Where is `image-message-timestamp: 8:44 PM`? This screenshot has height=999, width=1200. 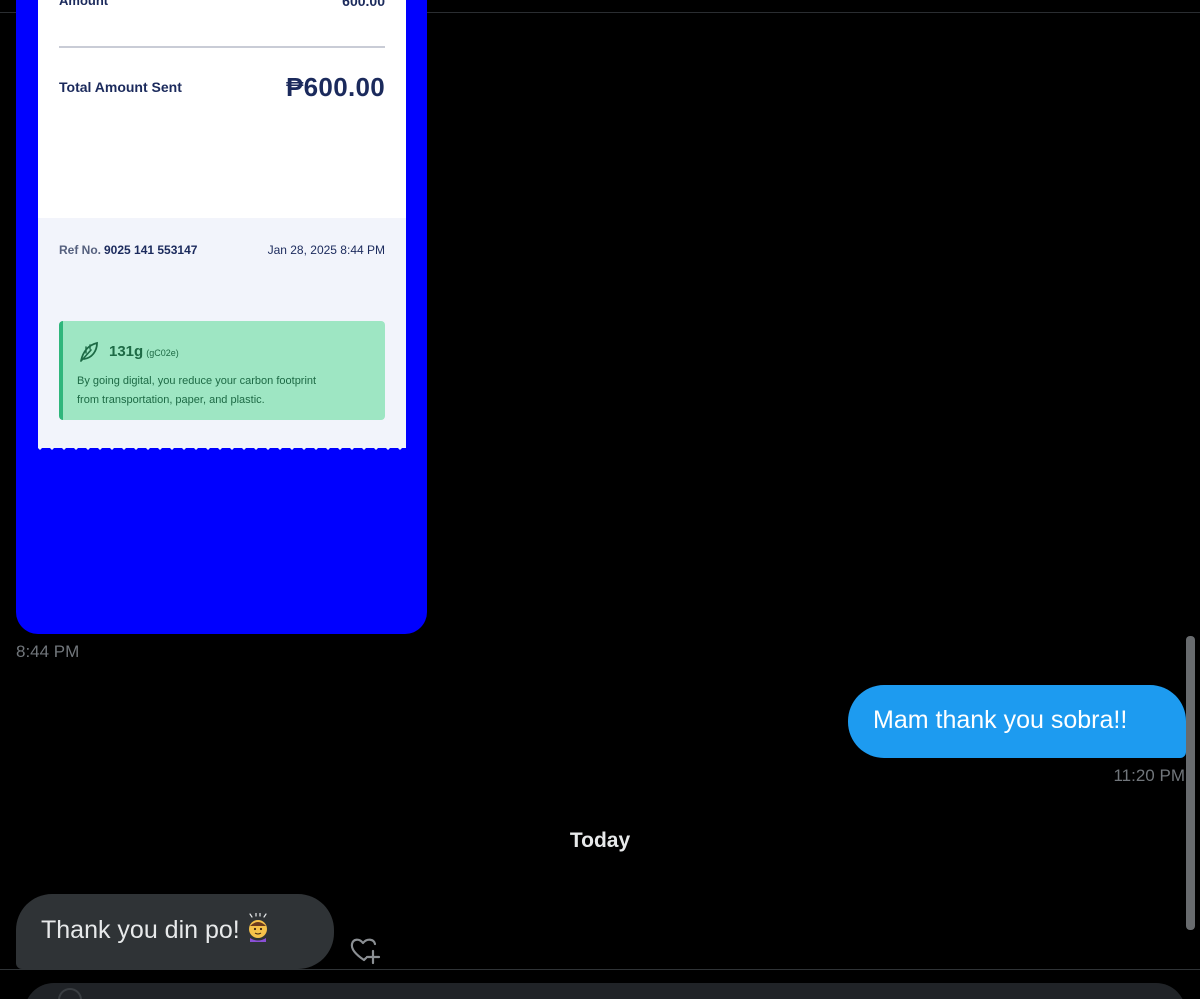 image-message-timestamp: 8:44 PM is located at coordinates (48, 651).